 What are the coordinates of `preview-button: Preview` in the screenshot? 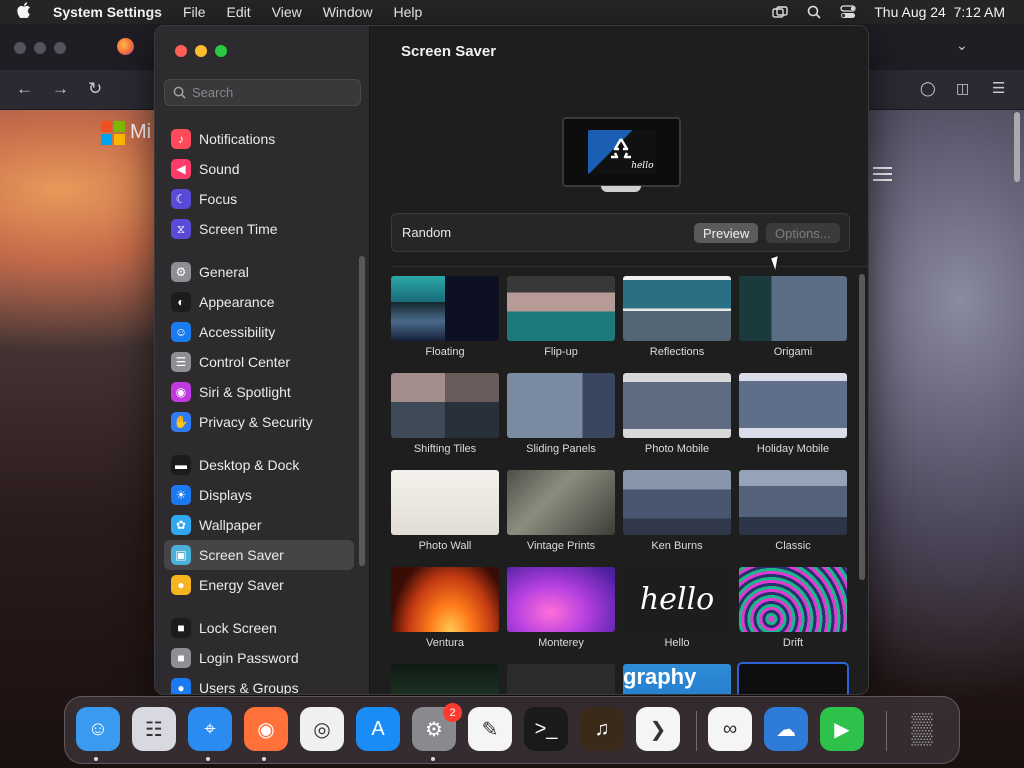 It's located at (726, 233).